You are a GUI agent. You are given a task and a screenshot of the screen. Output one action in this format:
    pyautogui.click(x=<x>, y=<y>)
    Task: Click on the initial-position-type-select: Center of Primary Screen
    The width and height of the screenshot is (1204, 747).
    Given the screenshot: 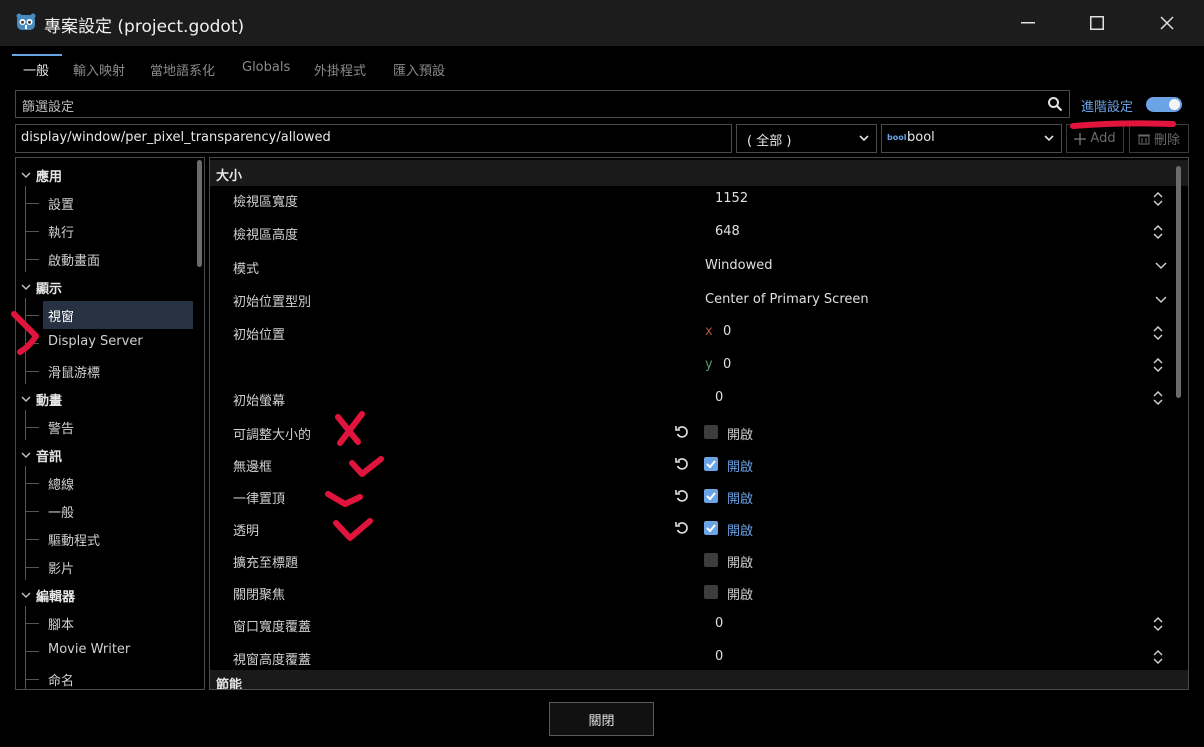 What is the action you would take?
    pyautogui.click(x=787, y=299)
    